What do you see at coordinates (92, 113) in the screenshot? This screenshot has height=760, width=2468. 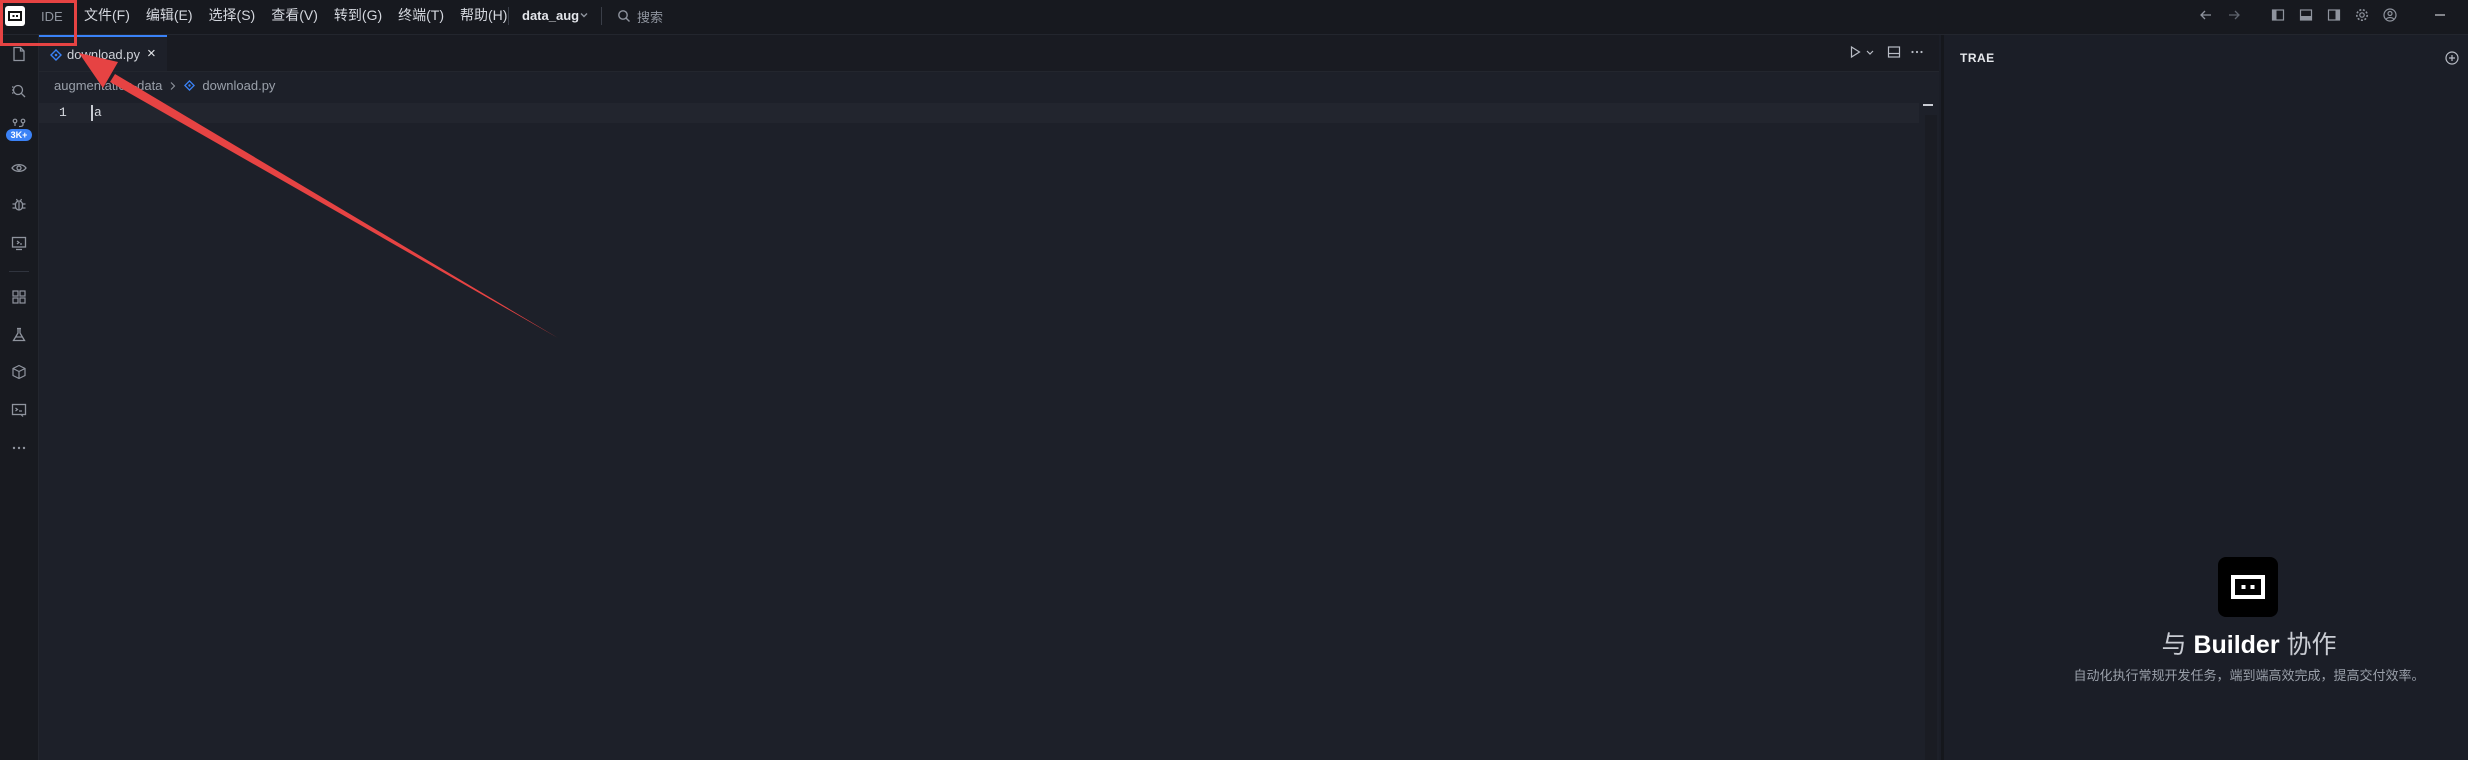 I see `text-cursor` at bounding box center [92, 113].